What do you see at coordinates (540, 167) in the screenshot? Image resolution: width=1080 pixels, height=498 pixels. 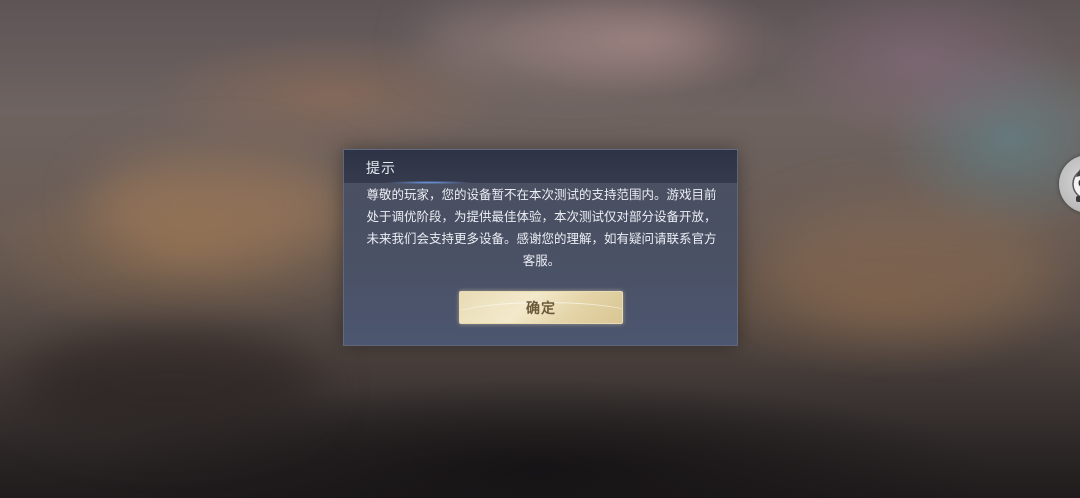 I see `dialog-header: 提示` at bounding box center [540, 167].